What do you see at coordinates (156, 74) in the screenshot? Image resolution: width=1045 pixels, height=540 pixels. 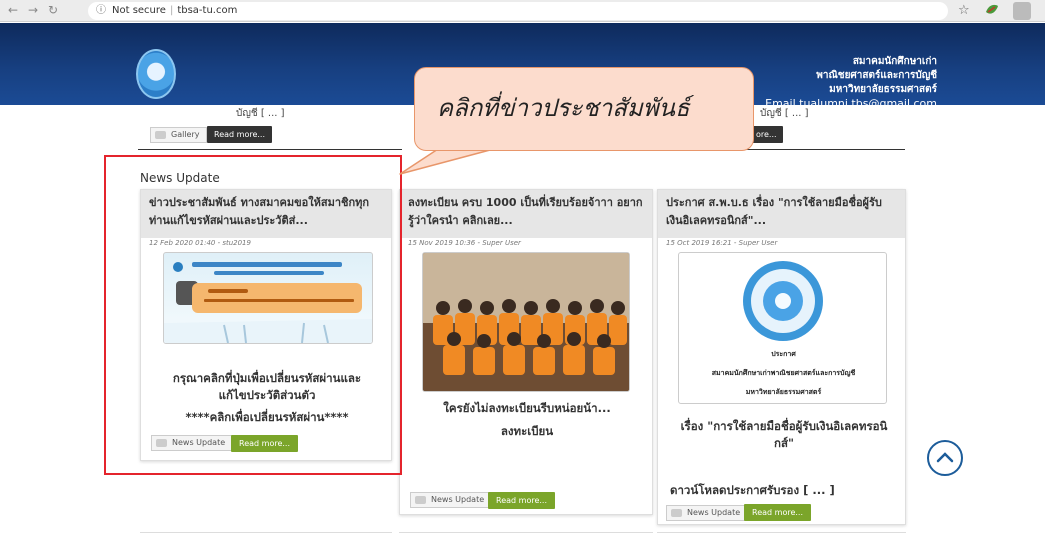 I see `association-logo` at bounding box center [156, 74].